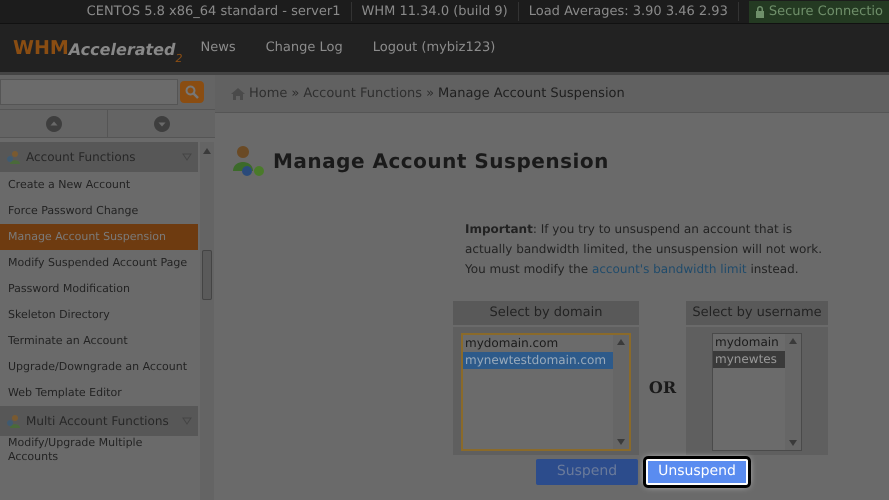  What do you see at coordinates (99, 237) in the screenshot?
I see `sidebar-item: Manage Account Suspension` at bounding box center [99, 237].